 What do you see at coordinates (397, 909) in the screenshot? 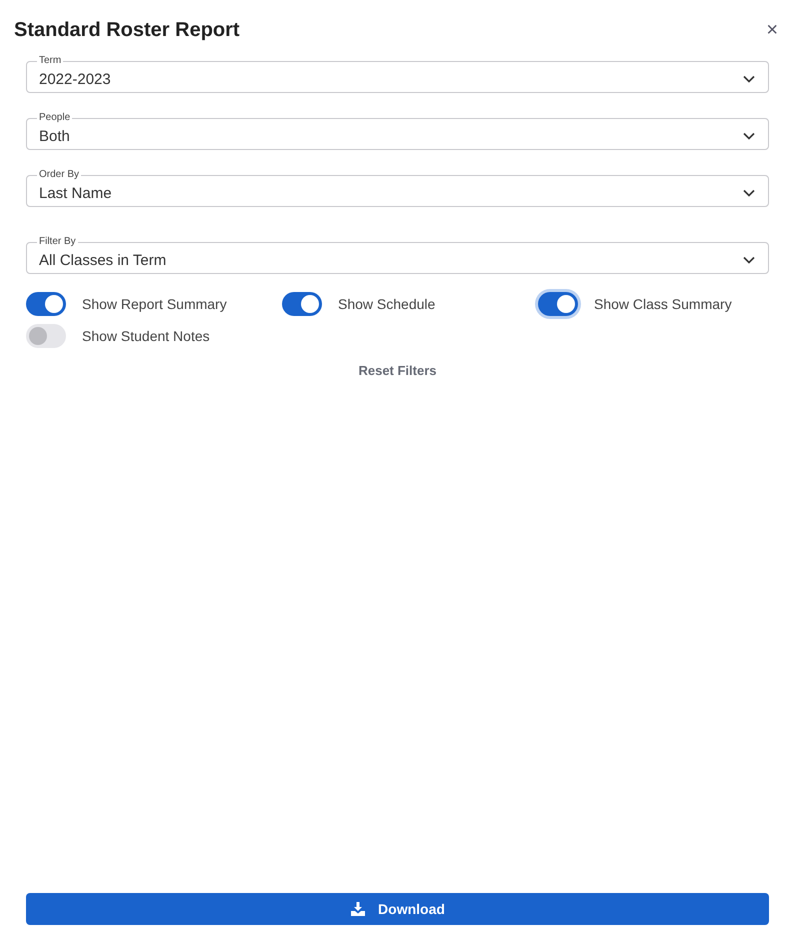
I see `download-button: Download` at bounding box center [397, 909].